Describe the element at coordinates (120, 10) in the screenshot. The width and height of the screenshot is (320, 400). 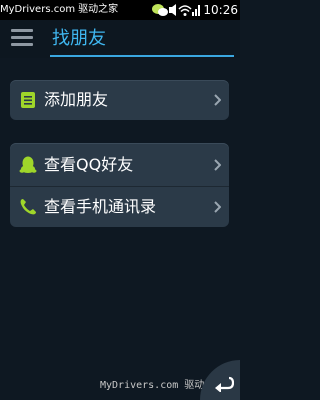
I see `status-bar: MyDrivers.com 驱动之家 10:26` at that location.